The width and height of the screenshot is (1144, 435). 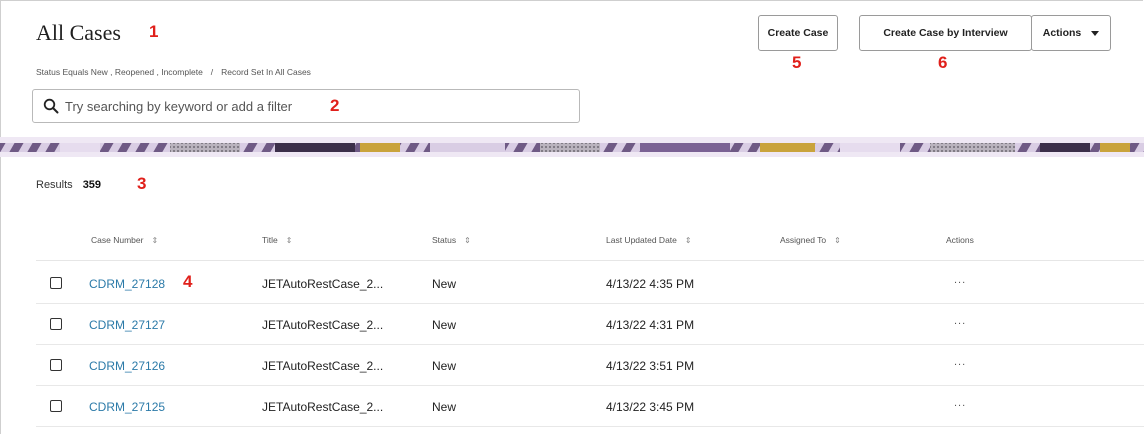 I want to click on column-header-status: Status ⇕, so click(x=451, y=240).